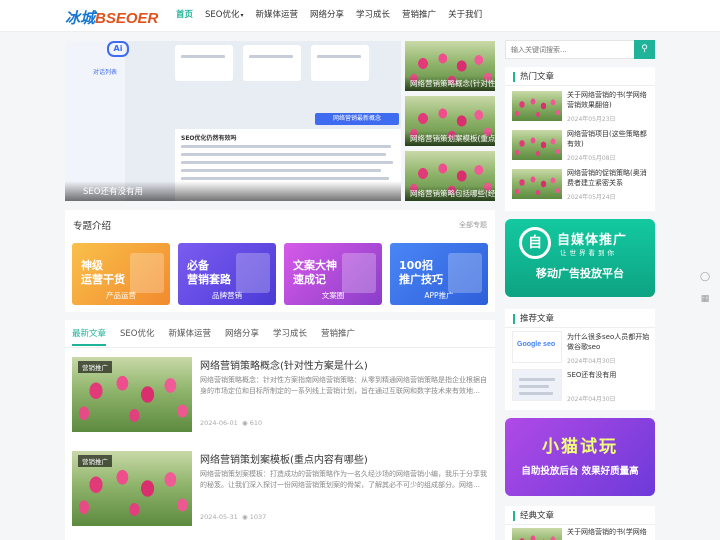 The height and width of the screenshot is (540, 720). Describe the element at coordinates (705, 301) in the screenshot. I see `qrcode-icon: ▦` at that location.